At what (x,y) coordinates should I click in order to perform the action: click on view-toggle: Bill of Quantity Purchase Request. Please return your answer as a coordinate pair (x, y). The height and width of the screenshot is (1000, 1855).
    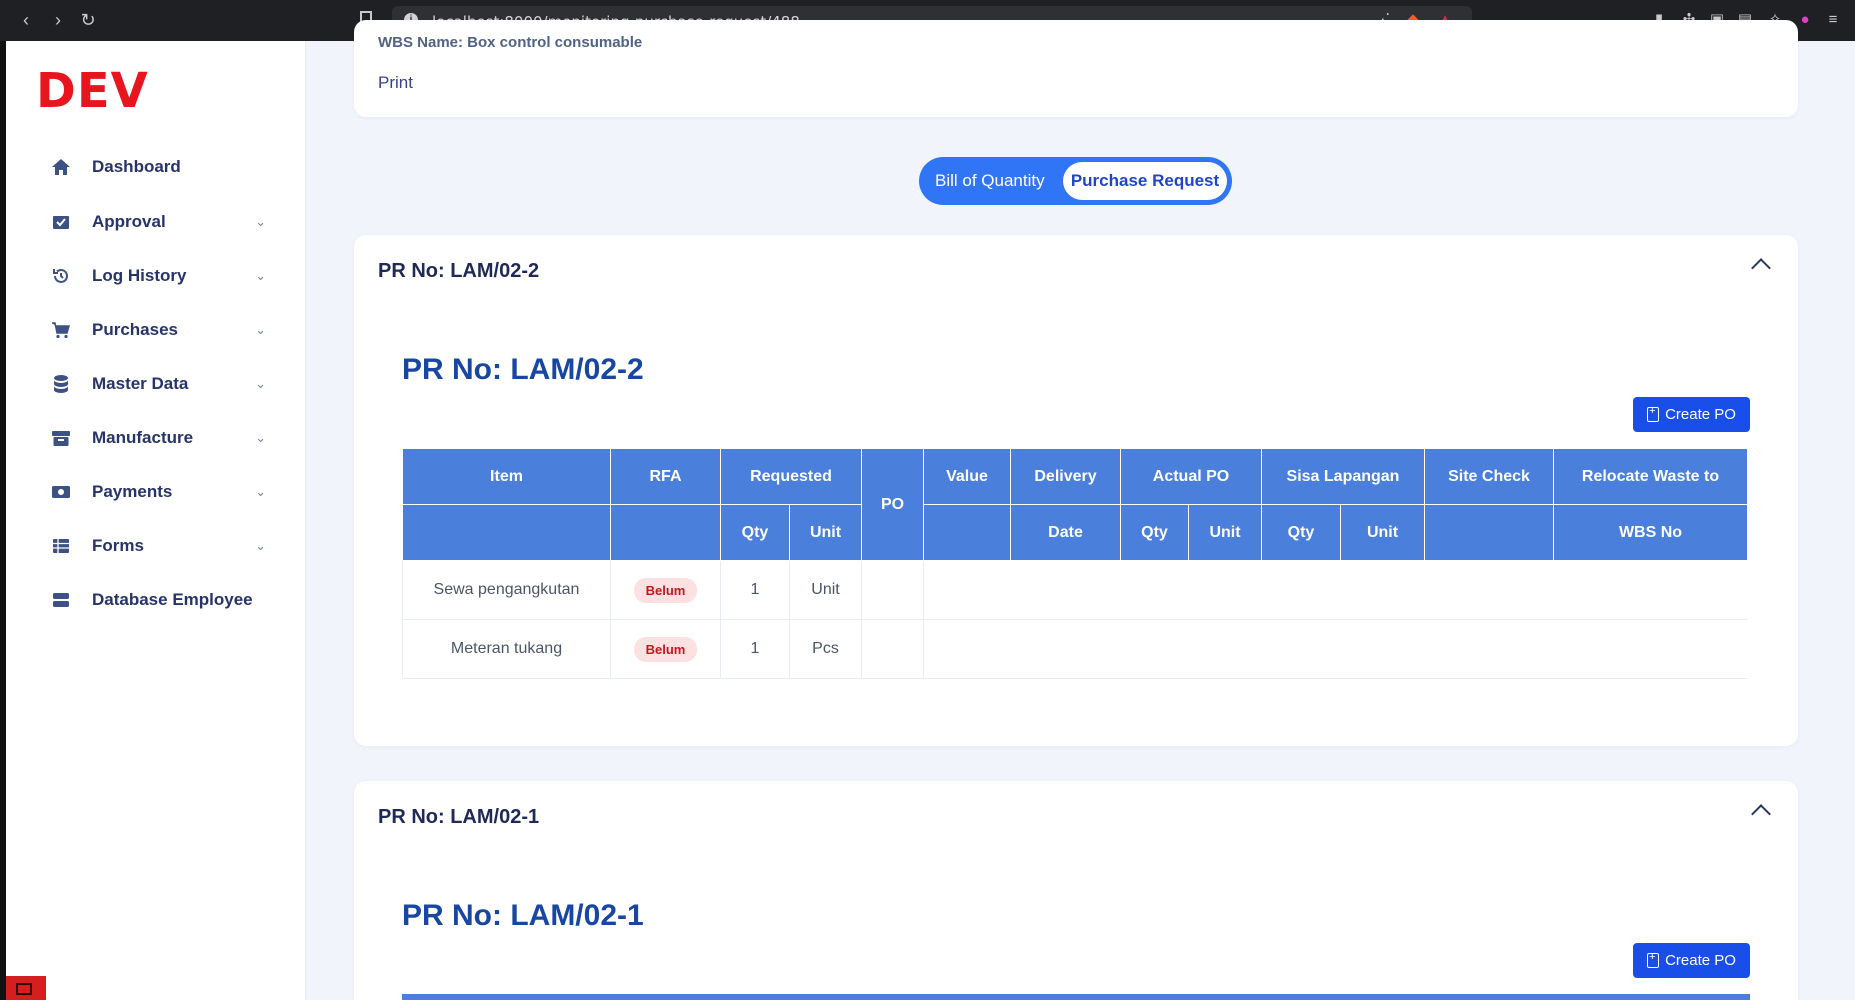
    Looking at the image, I should click on (1075, 181).